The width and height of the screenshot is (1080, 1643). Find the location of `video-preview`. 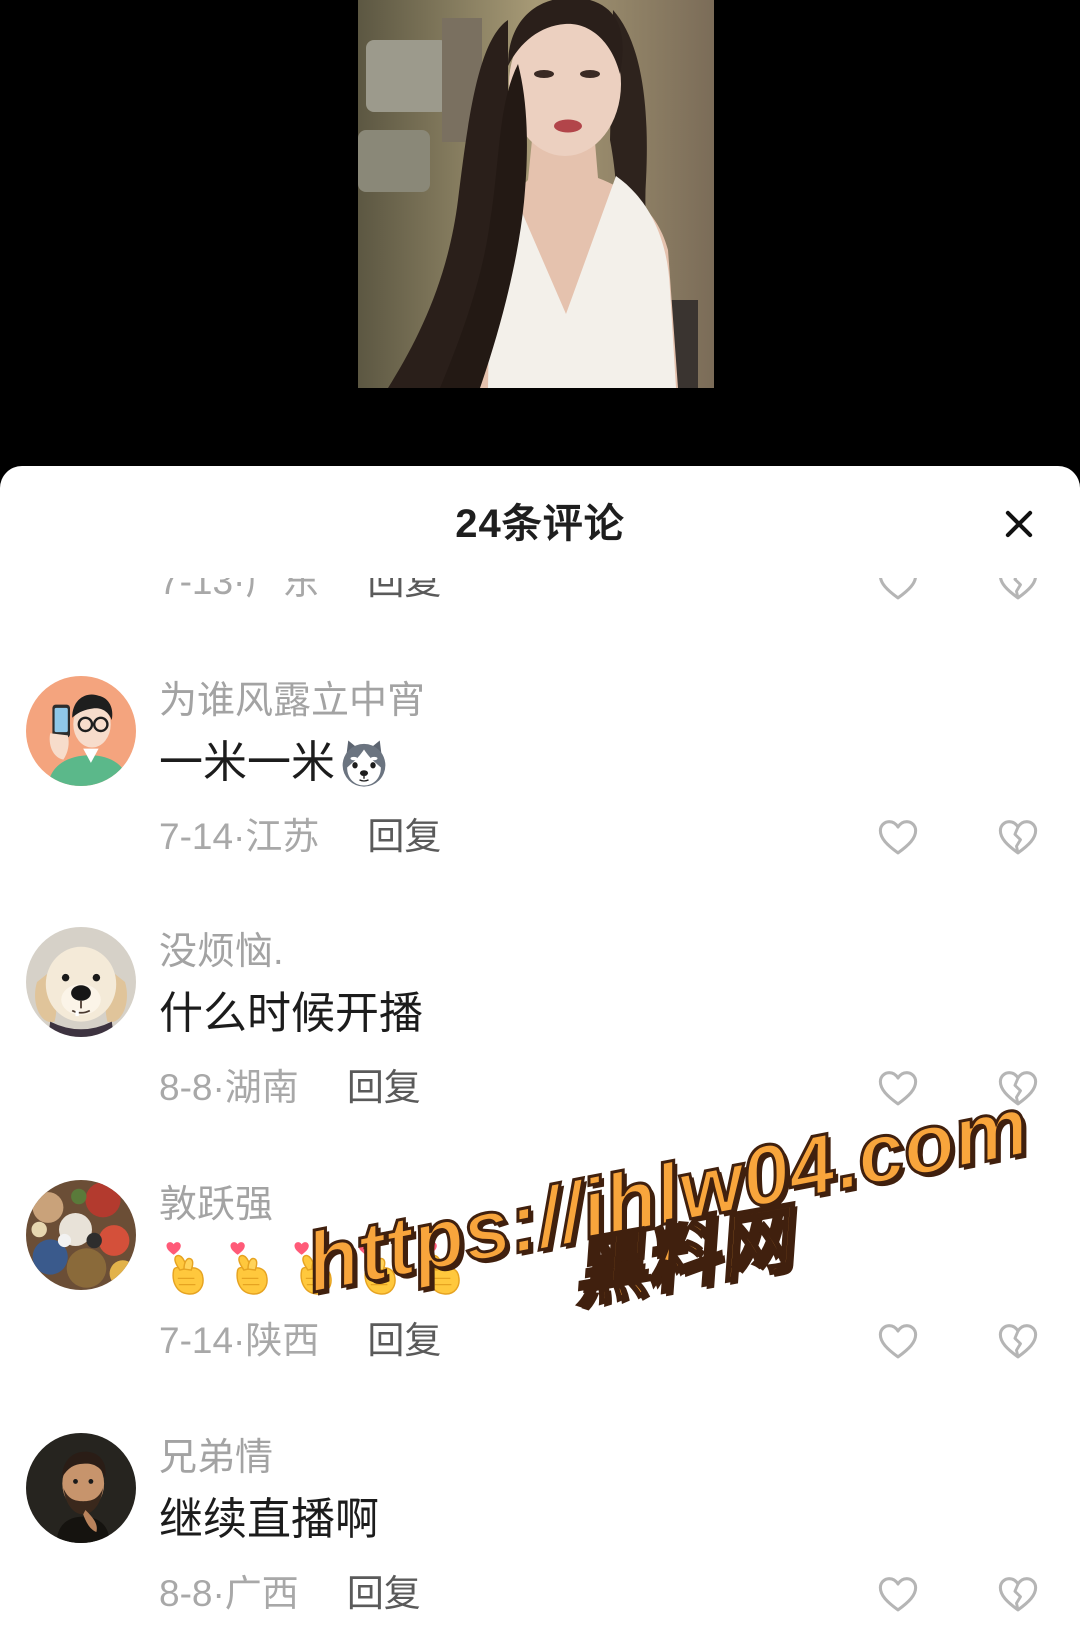

video-preview is located at coordinates (536, 194).